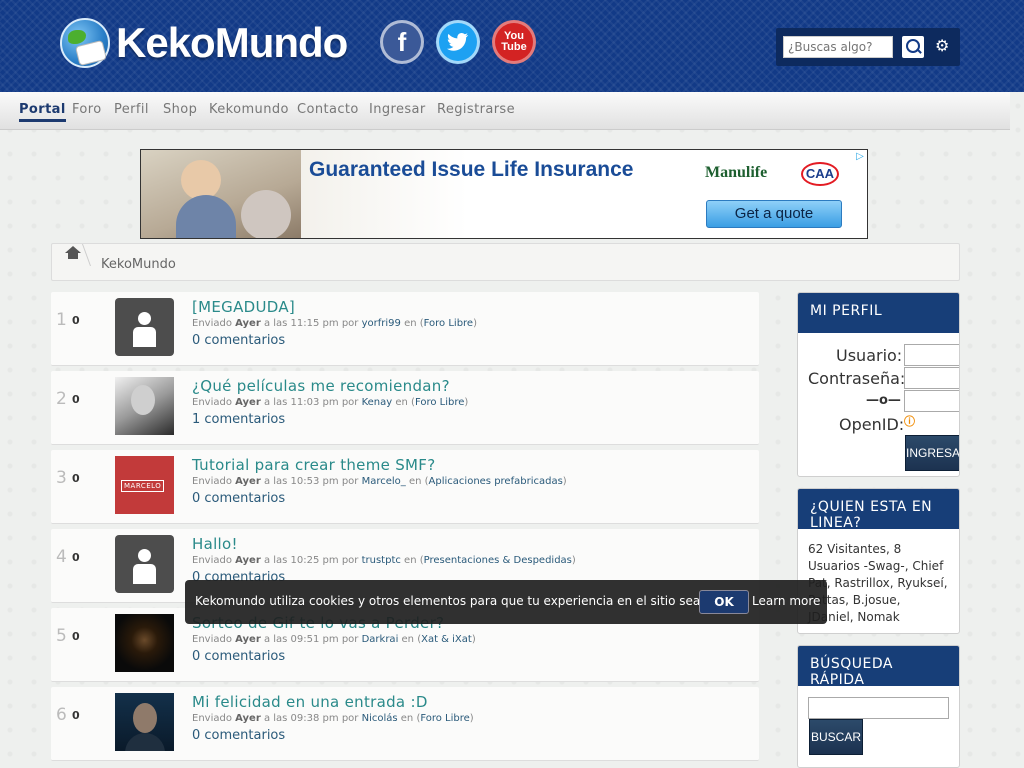  What do you see at coordinates (204, 43) in the screenshot?
I see `site-logo: KekoMundo` at bounding box center [204, 43].